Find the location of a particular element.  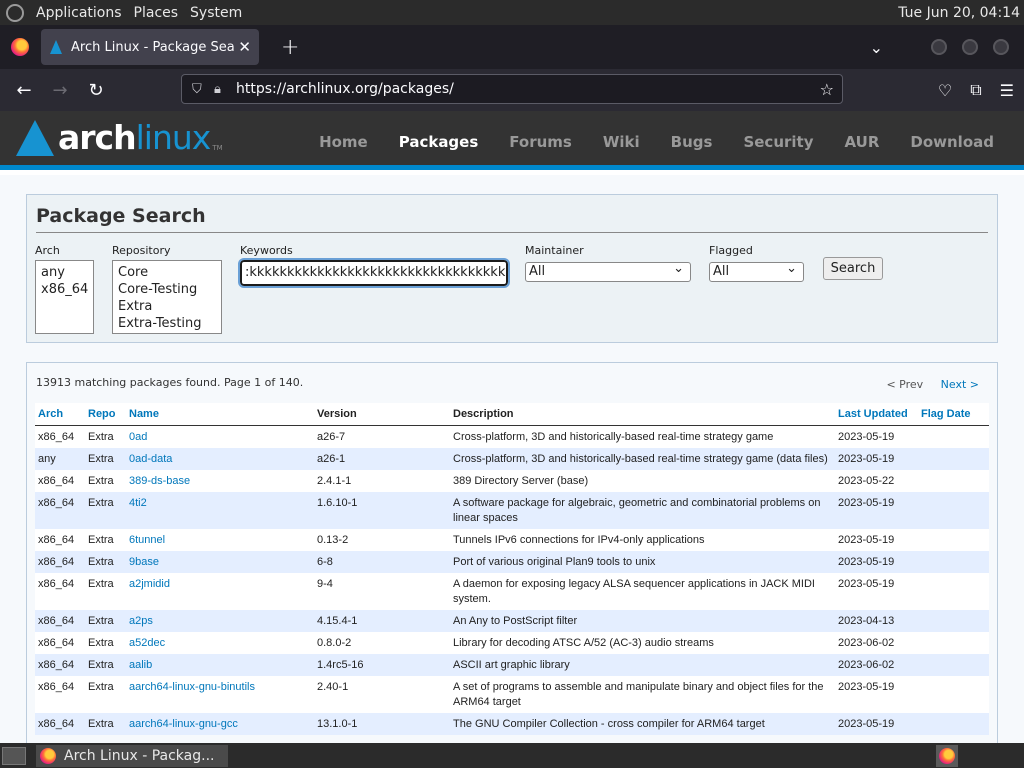

cell-name: 0ad is located at coordinates (220, 436).